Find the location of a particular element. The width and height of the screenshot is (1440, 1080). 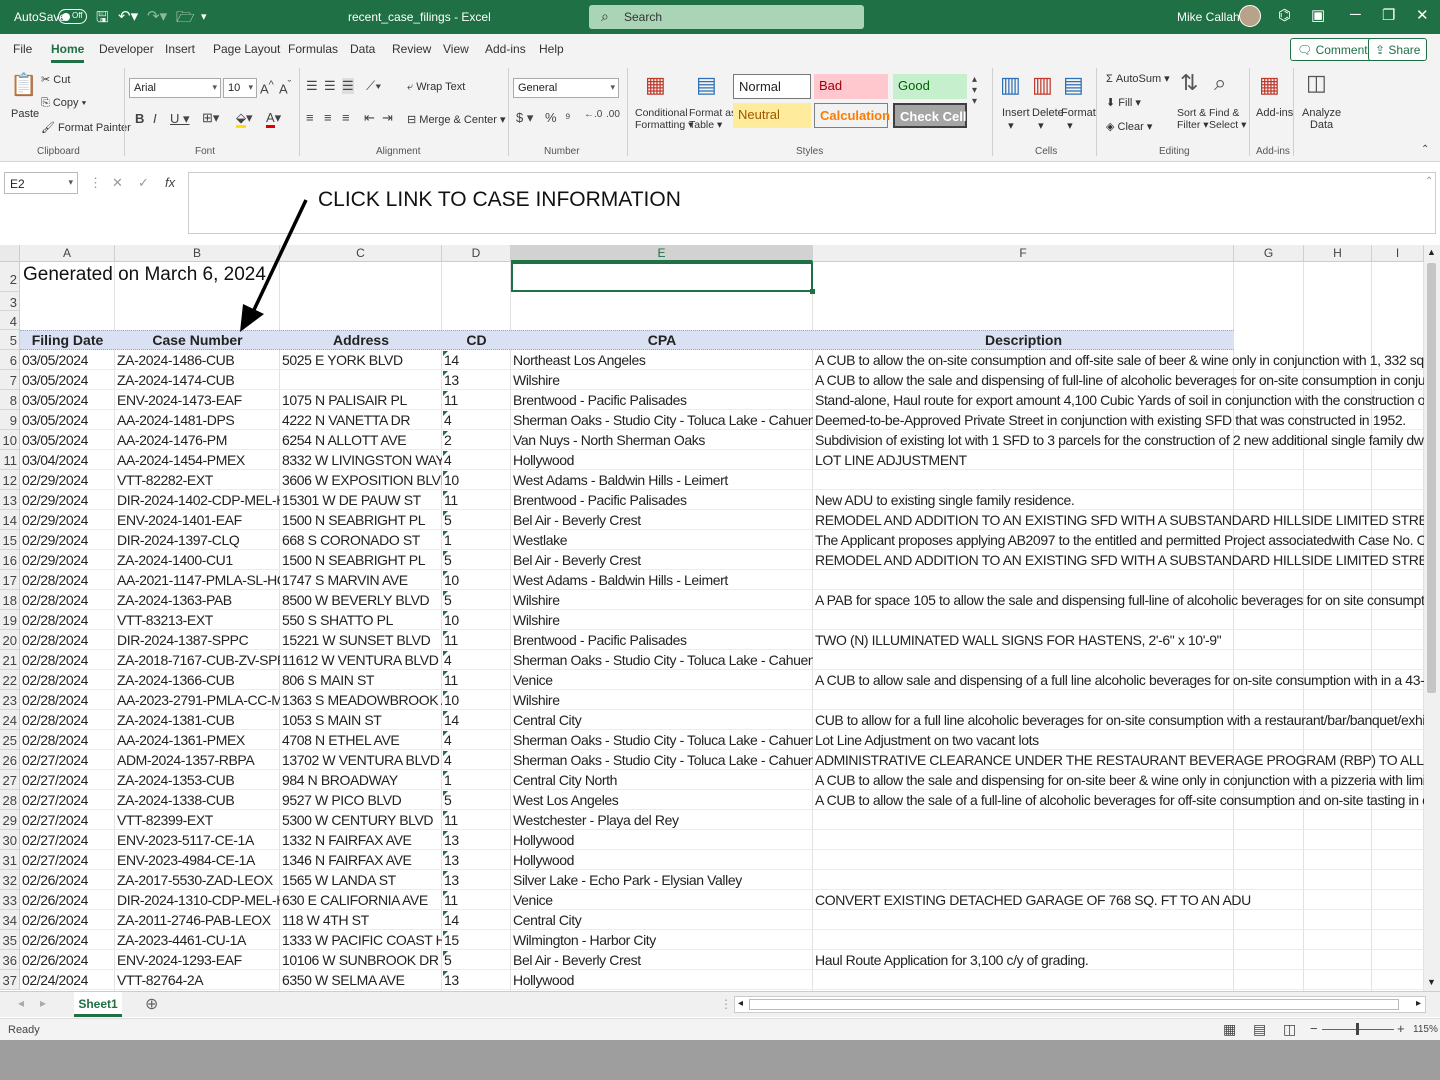

sheet-tab-sheet1: Sheet1 is located at coordinates (98, 1004).